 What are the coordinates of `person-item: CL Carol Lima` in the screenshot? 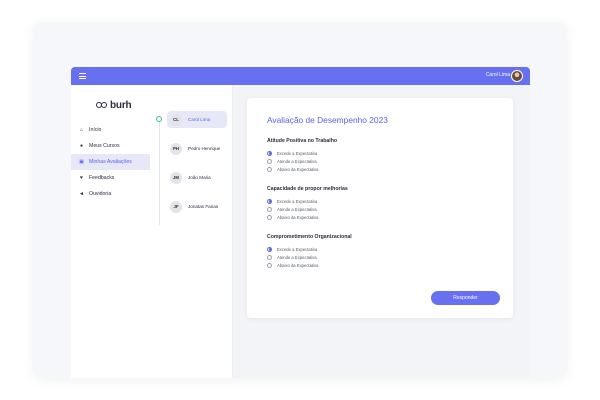 It's located at (197, 119).